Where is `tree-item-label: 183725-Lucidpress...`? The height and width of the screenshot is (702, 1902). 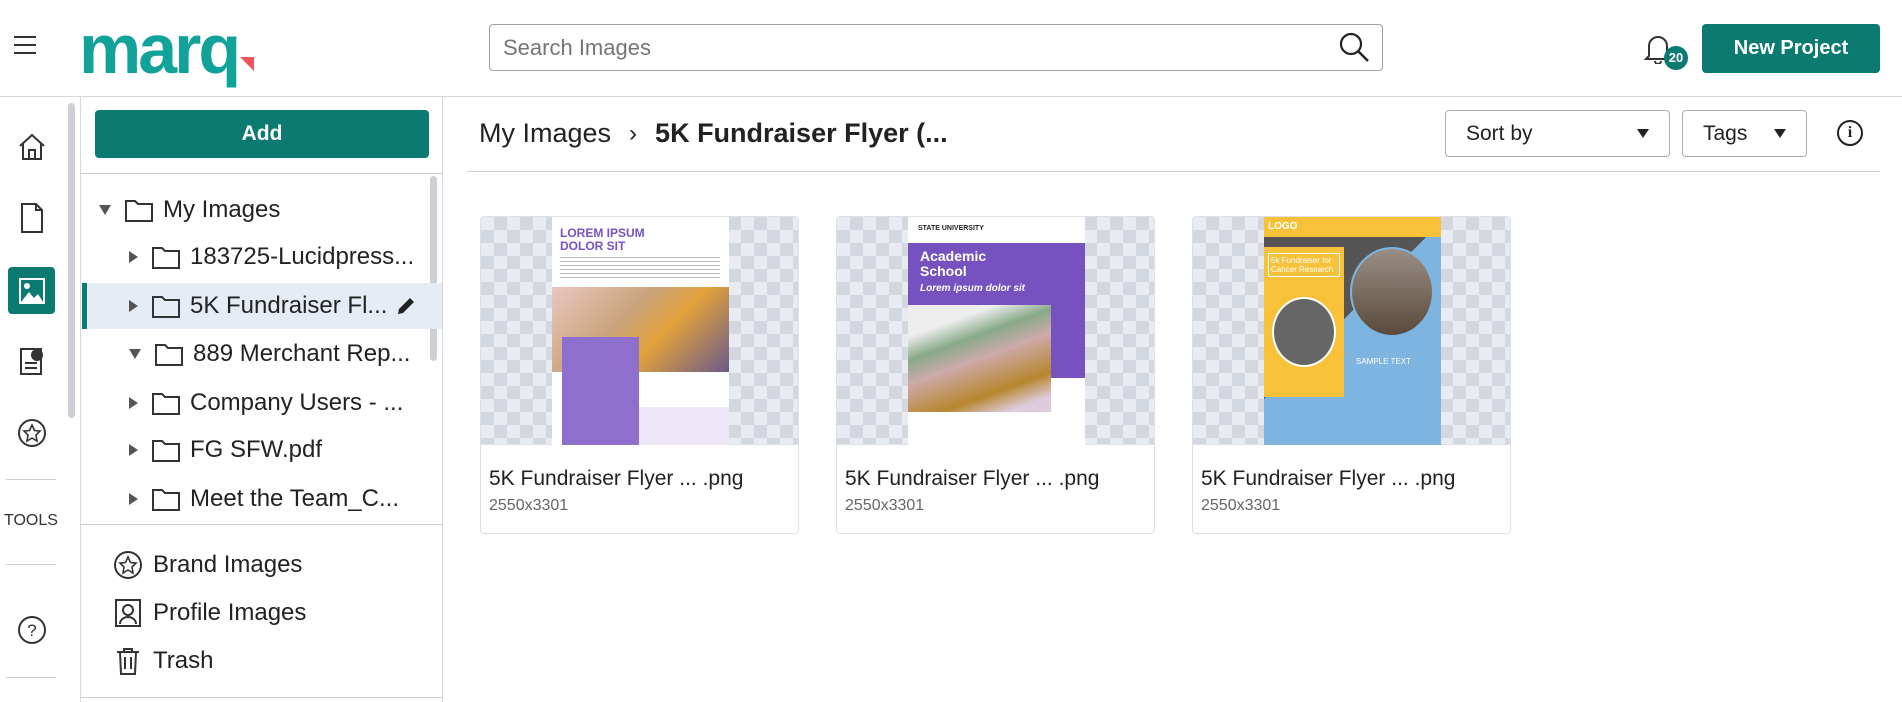 tree-item-label: 183725-Lucidpress... is located at coordinates (302, 256).